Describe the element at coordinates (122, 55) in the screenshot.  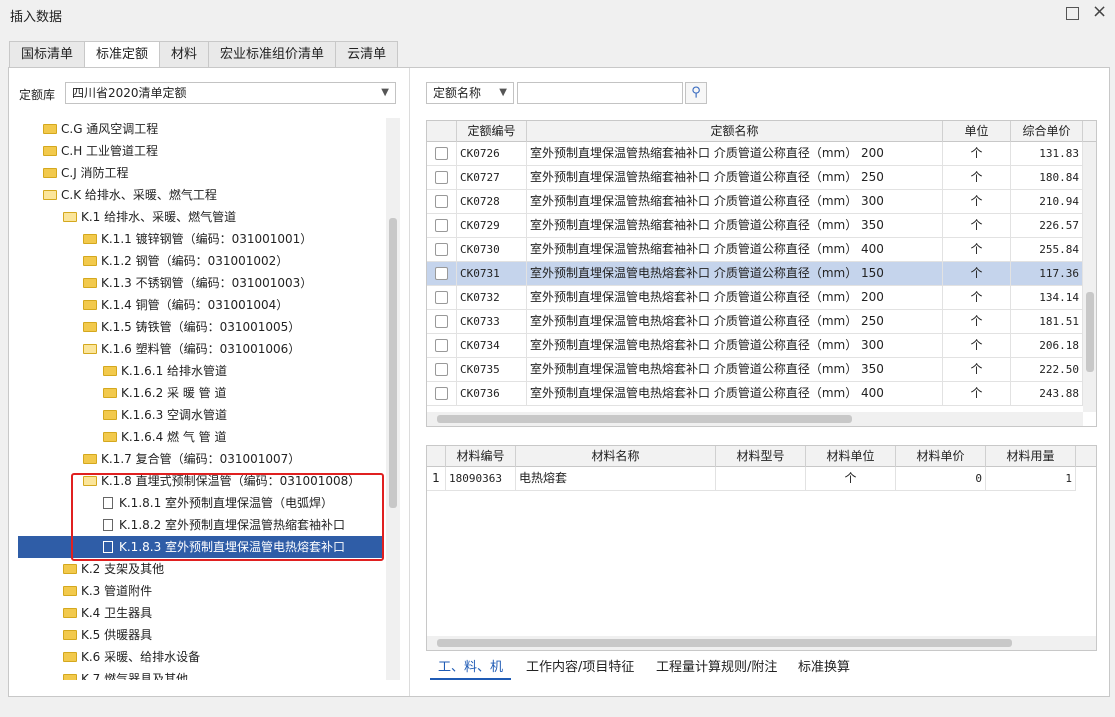
I see `tab-1: 标准定额` at that location.